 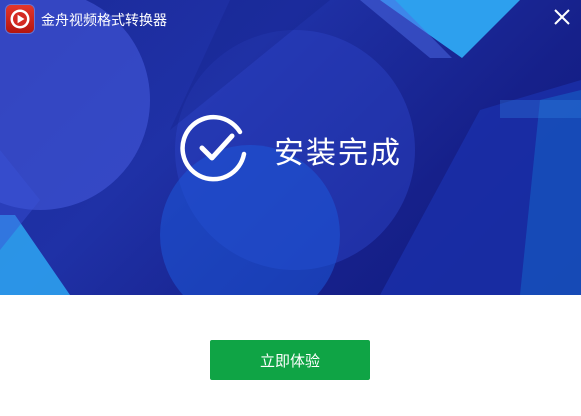 I want to click on install-complete-text: 安装完成, so click(x=338, y=153).